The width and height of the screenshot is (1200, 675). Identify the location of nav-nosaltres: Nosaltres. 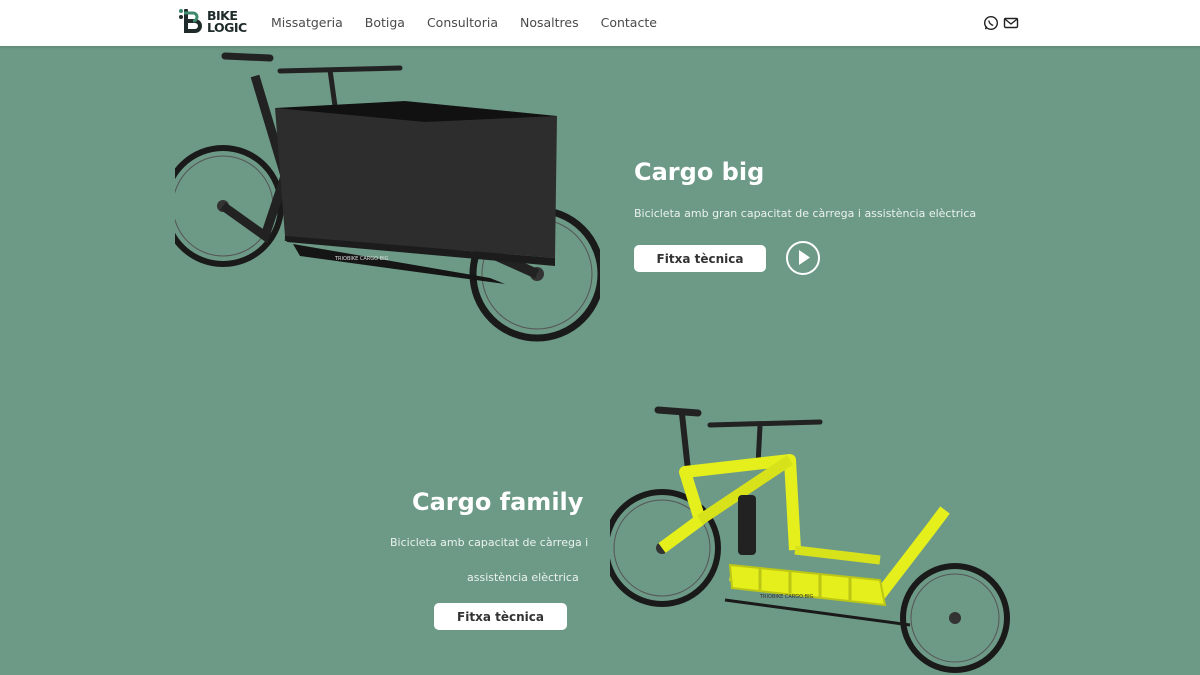
(549, 22).